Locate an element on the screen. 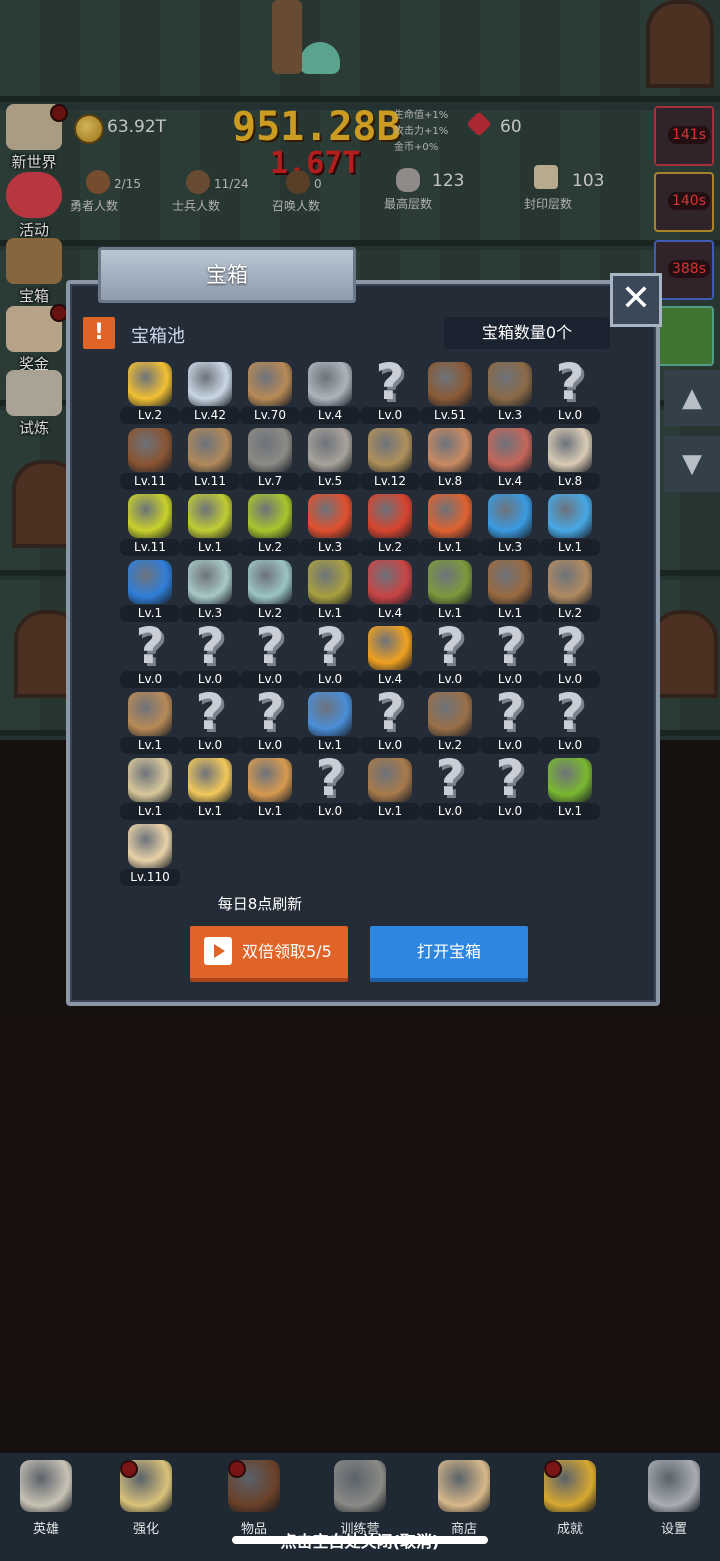  double-claim-button: 双倍领取5/5 is located at coordinates (269, 954).